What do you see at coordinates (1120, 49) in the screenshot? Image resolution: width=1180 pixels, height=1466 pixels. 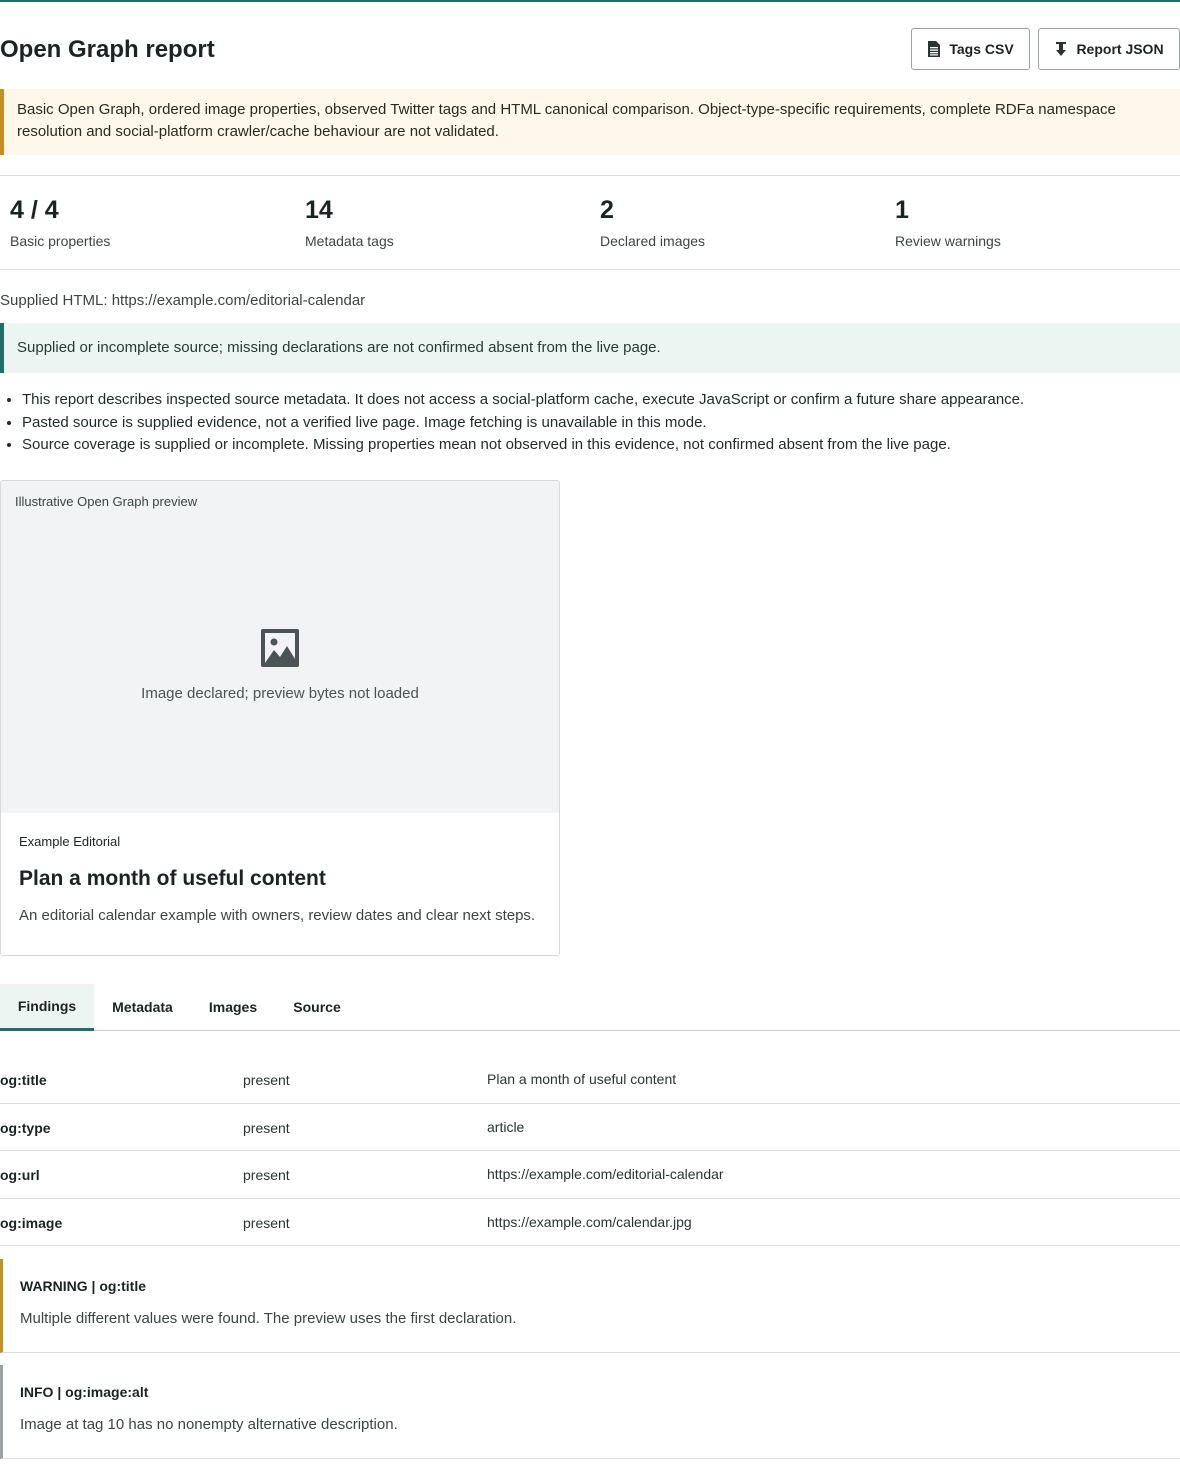 I see `report-json-label: Report JSON` at bounding box center [1120, 49].